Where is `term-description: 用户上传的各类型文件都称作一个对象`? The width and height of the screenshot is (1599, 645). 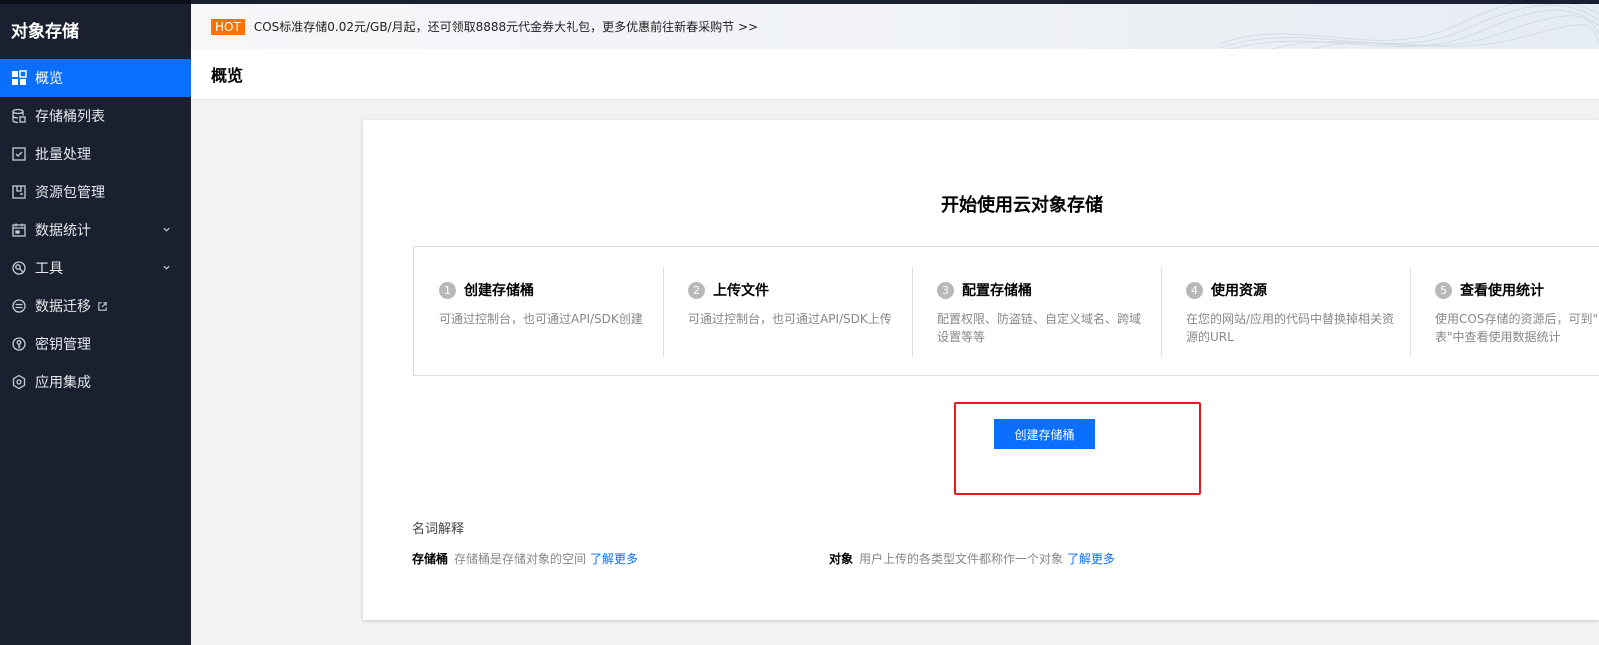
term-description: 用户上传的各类型文件都称作一个对象 is located at coordinates (961, 559).